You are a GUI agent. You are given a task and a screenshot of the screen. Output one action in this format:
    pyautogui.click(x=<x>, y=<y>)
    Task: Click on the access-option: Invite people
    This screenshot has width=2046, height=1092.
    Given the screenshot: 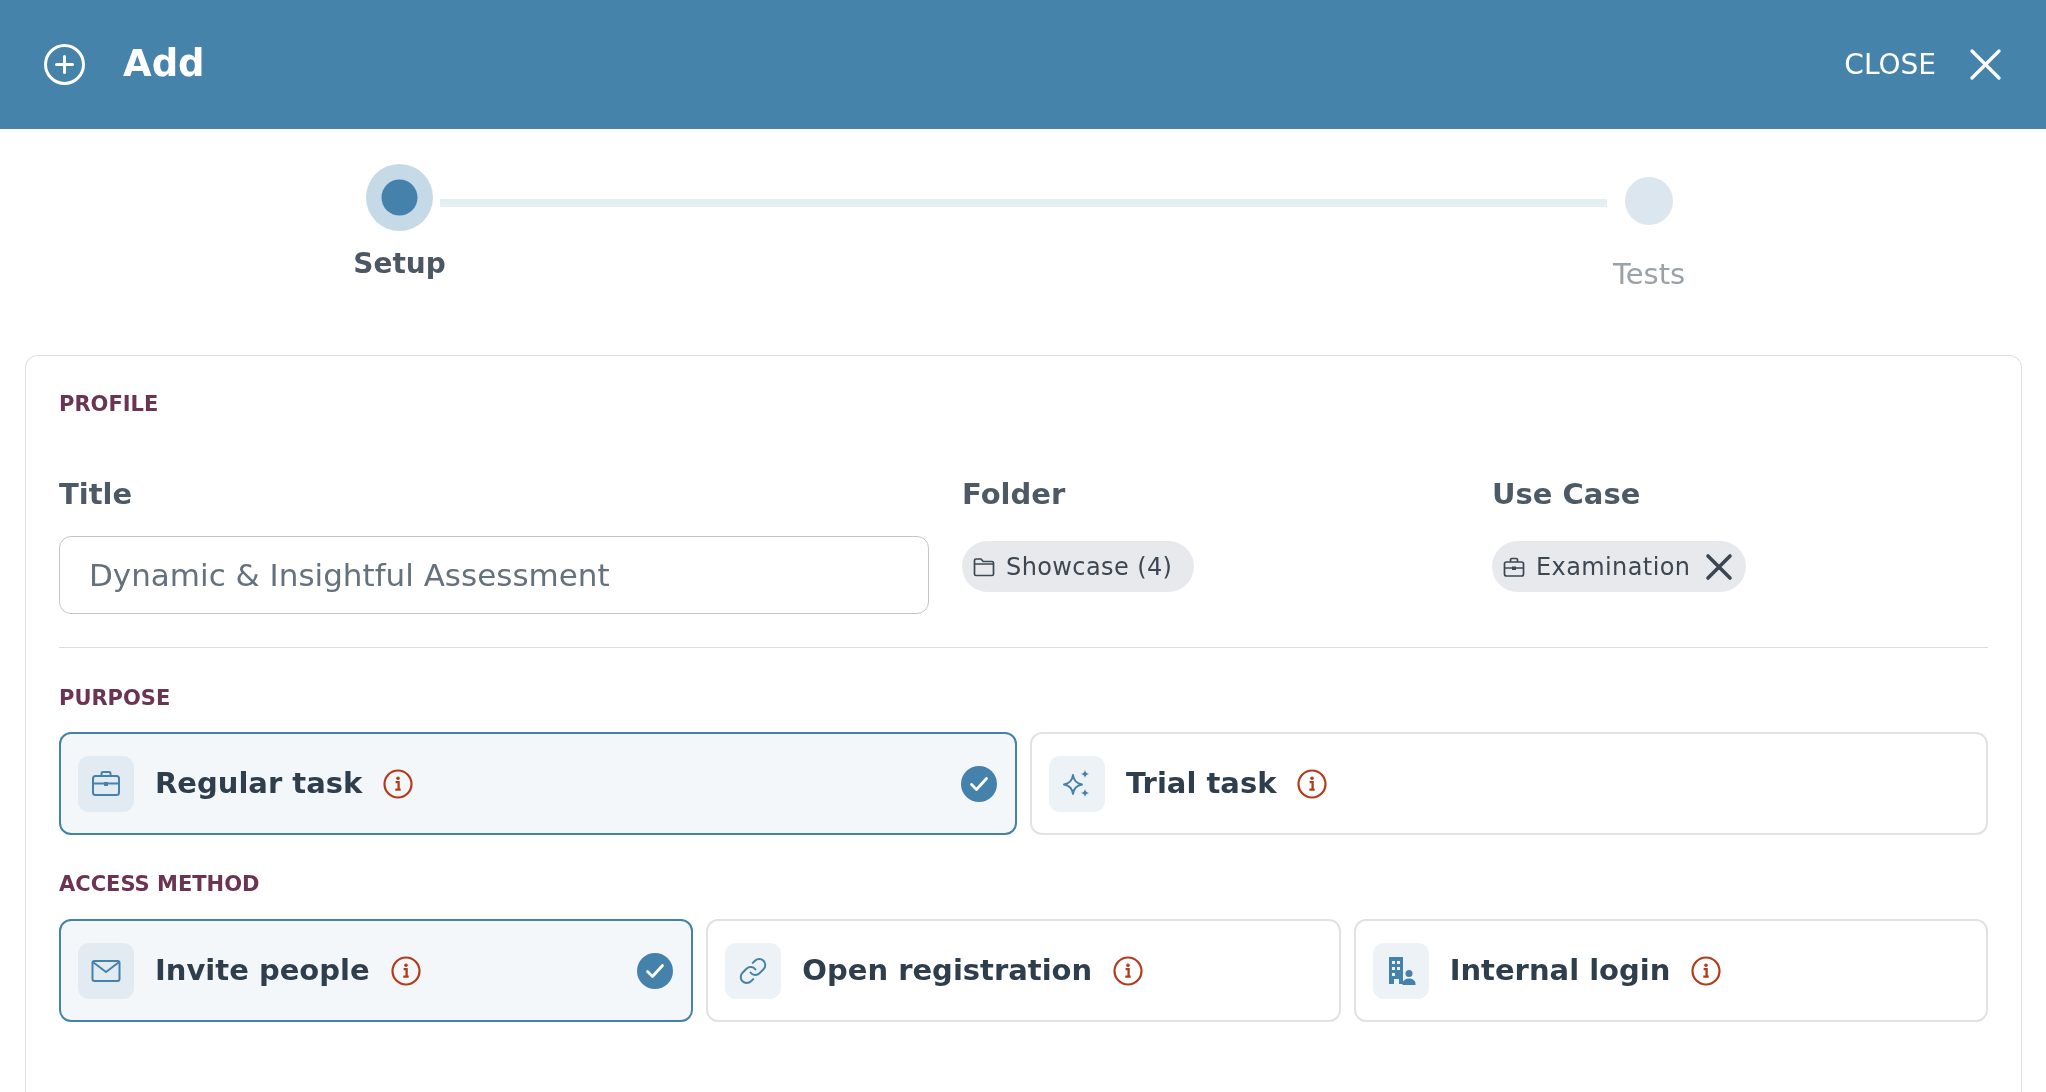 What is the action you would take?
    pyautogui.click(x=376, y=970)
    